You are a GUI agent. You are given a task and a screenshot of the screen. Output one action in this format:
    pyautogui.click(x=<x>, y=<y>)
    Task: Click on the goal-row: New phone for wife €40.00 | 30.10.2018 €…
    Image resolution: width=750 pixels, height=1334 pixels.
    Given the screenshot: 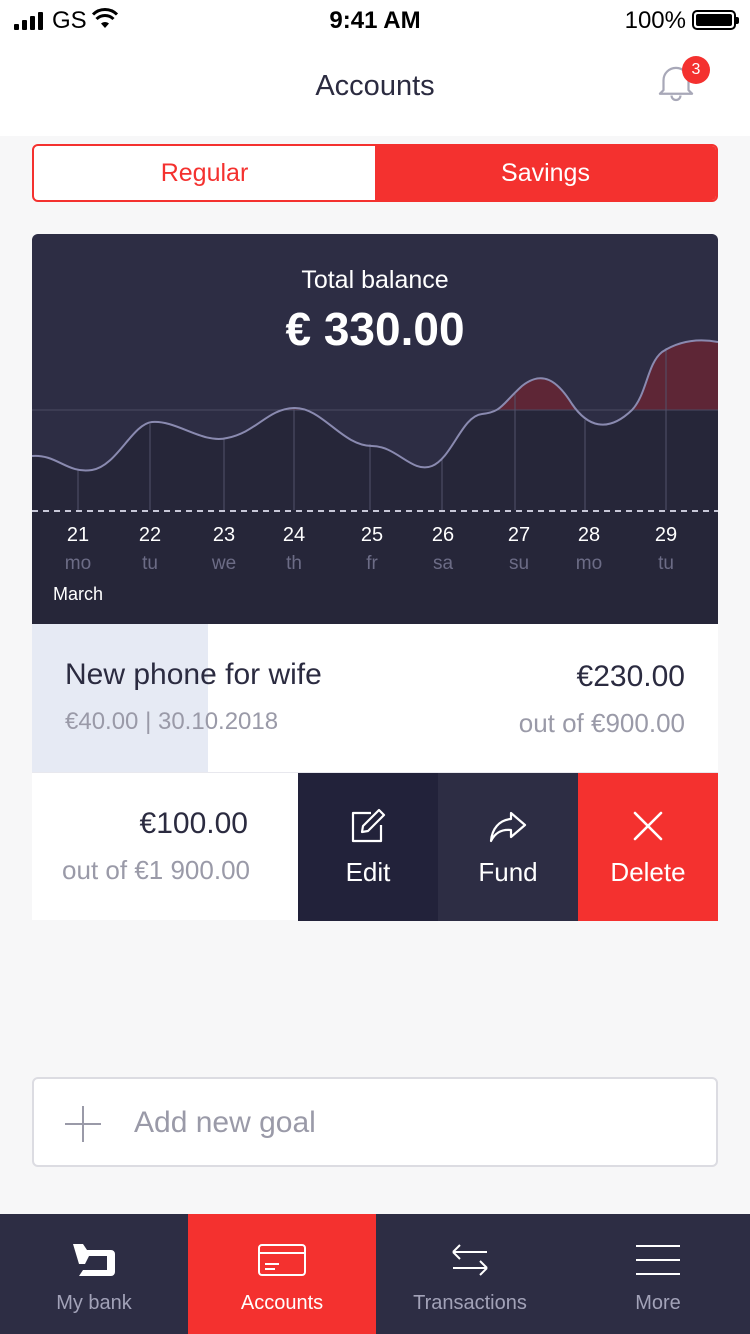 What is the action you would take?
    pyautogui.click(x=375, y=698)
    